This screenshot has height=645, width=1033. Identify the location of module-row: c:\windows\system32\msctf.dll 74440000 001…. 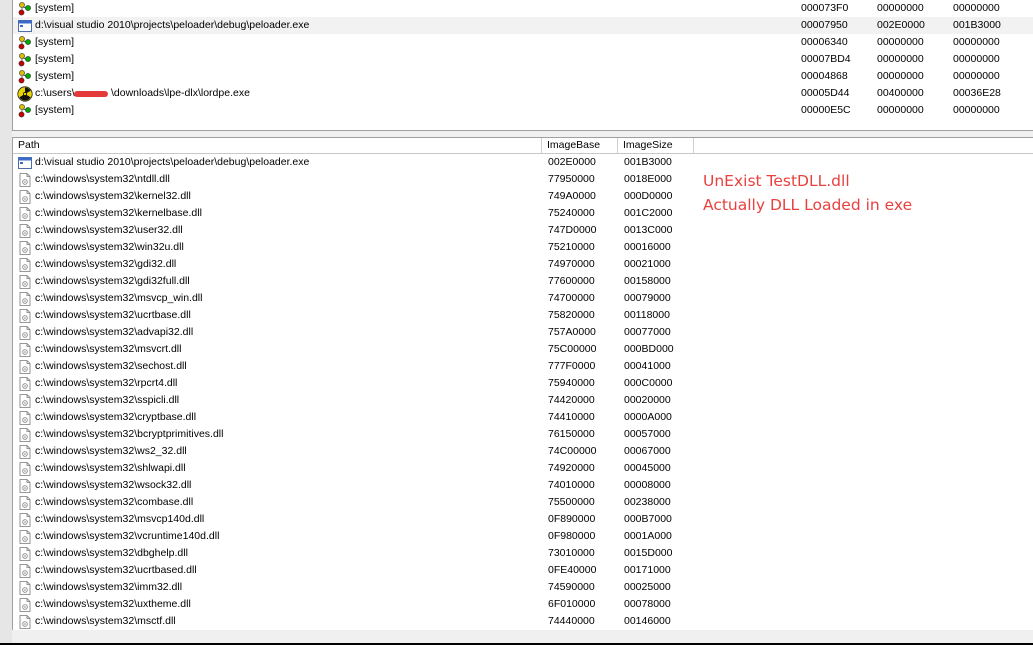
(523, 621).